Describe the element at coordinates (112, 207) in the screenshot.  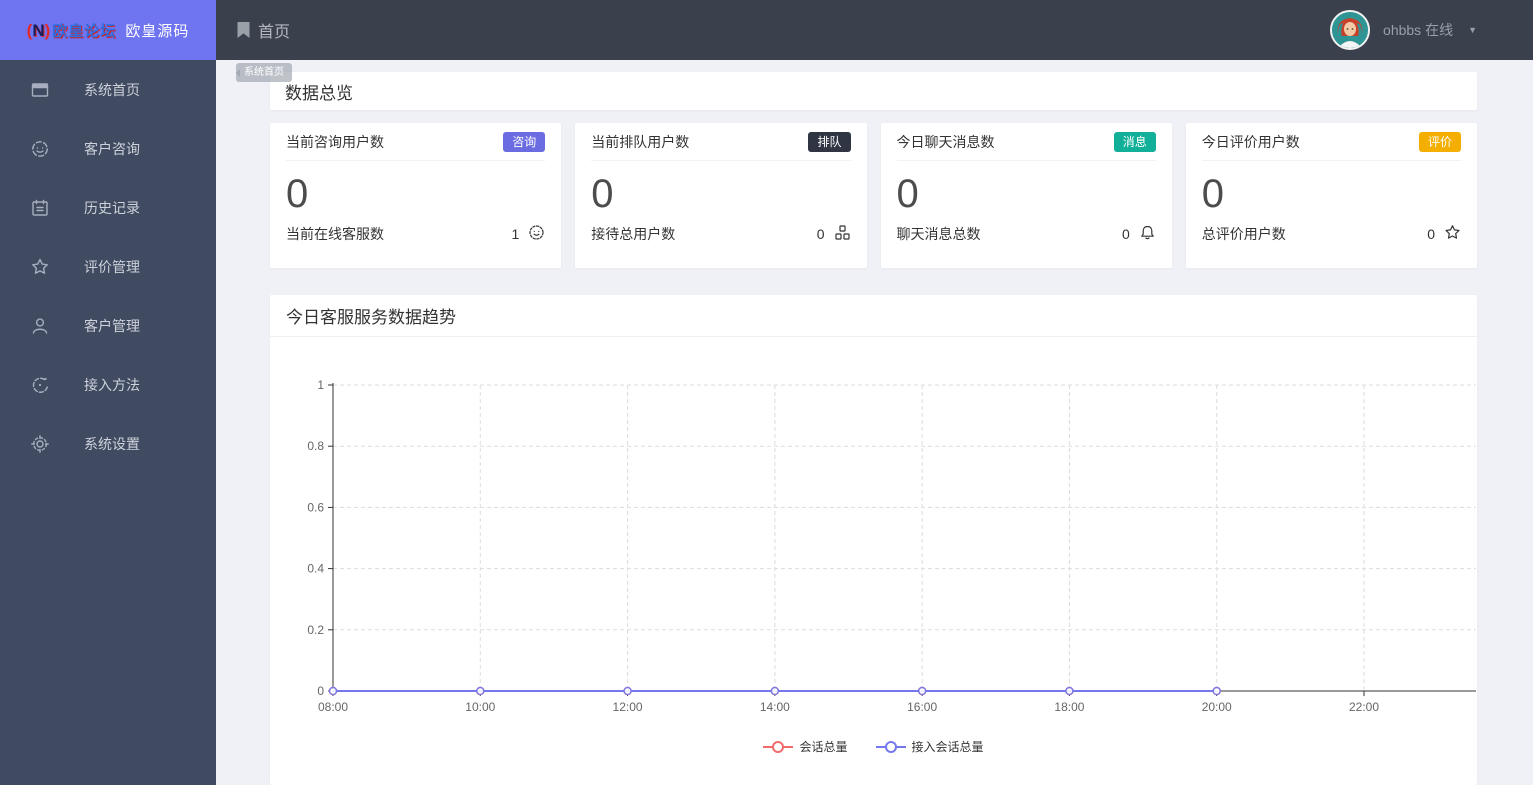
I see `sidebar-item-label: 历史记录` at that location.